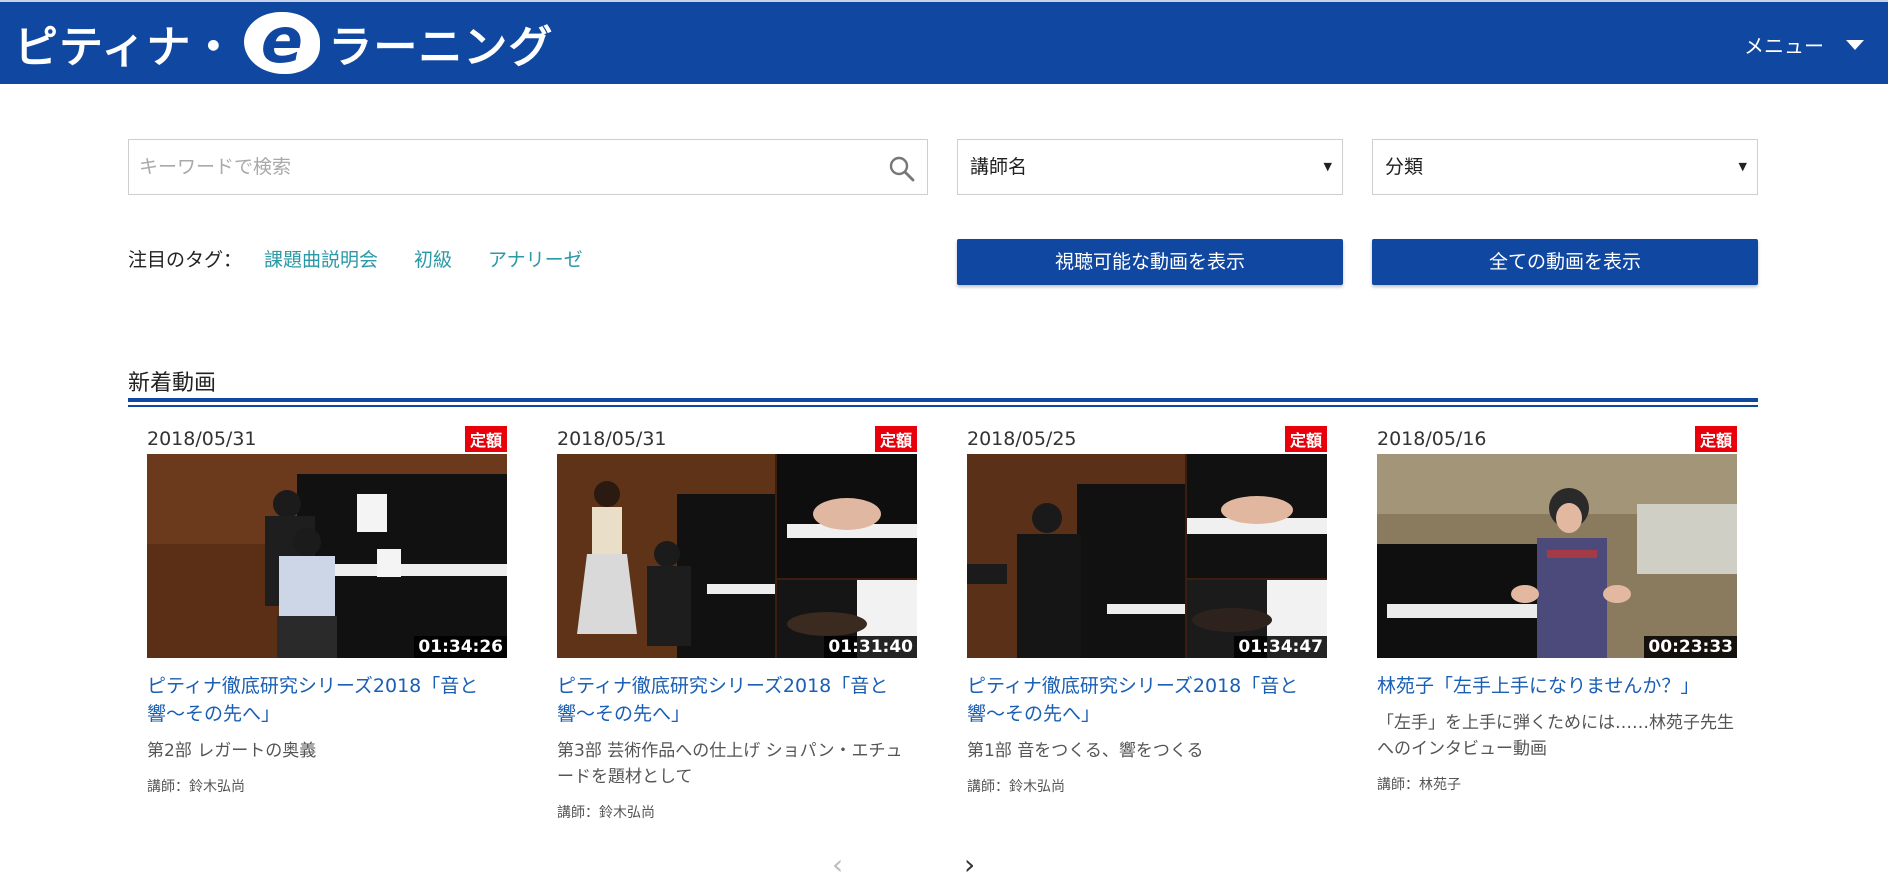 This screenshot has height=873, width=1888. What do you see at coordinates (172, 383) in the screenshot?
I see `section-title: 新着動画` at bounding box center [172, 383].